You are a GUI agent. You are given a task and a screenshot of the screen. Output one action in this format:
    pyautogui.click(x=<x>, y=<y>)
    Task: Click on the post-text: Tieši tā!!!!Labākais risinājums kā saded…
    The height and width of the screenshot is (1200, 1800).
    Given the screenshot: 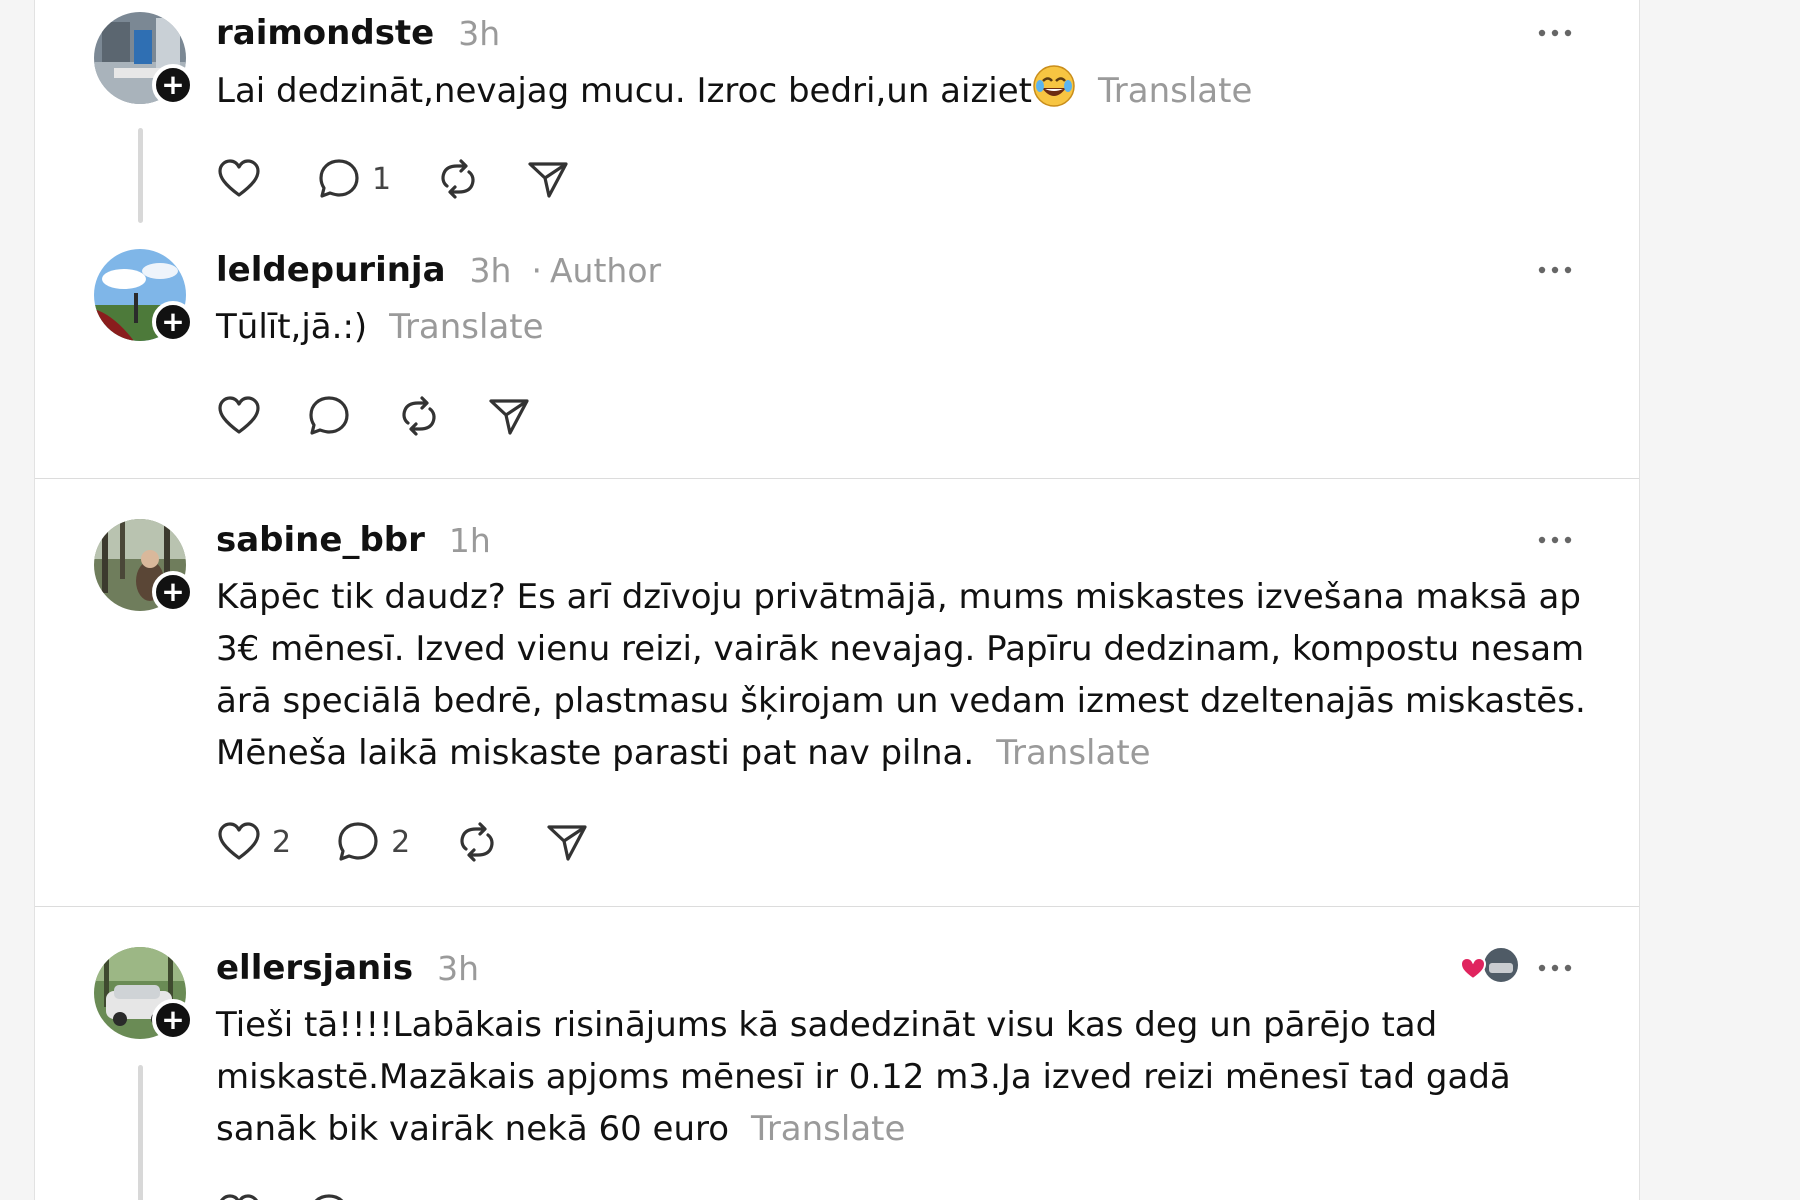 What is the action you would take?
    pyautogui.click(x=901, y=1077)
    